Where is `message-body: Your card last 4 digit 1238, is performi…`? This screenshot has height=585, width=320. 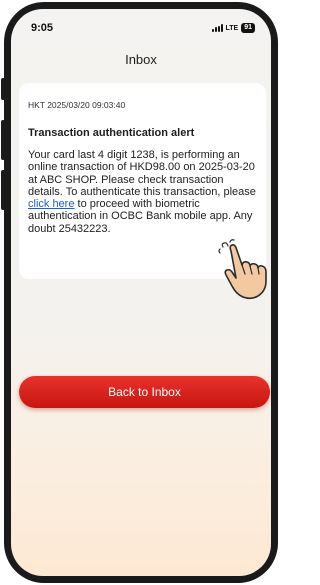
message-body: Your card last 4 digit 1238, is performi… is located at coordinates (142, 192).